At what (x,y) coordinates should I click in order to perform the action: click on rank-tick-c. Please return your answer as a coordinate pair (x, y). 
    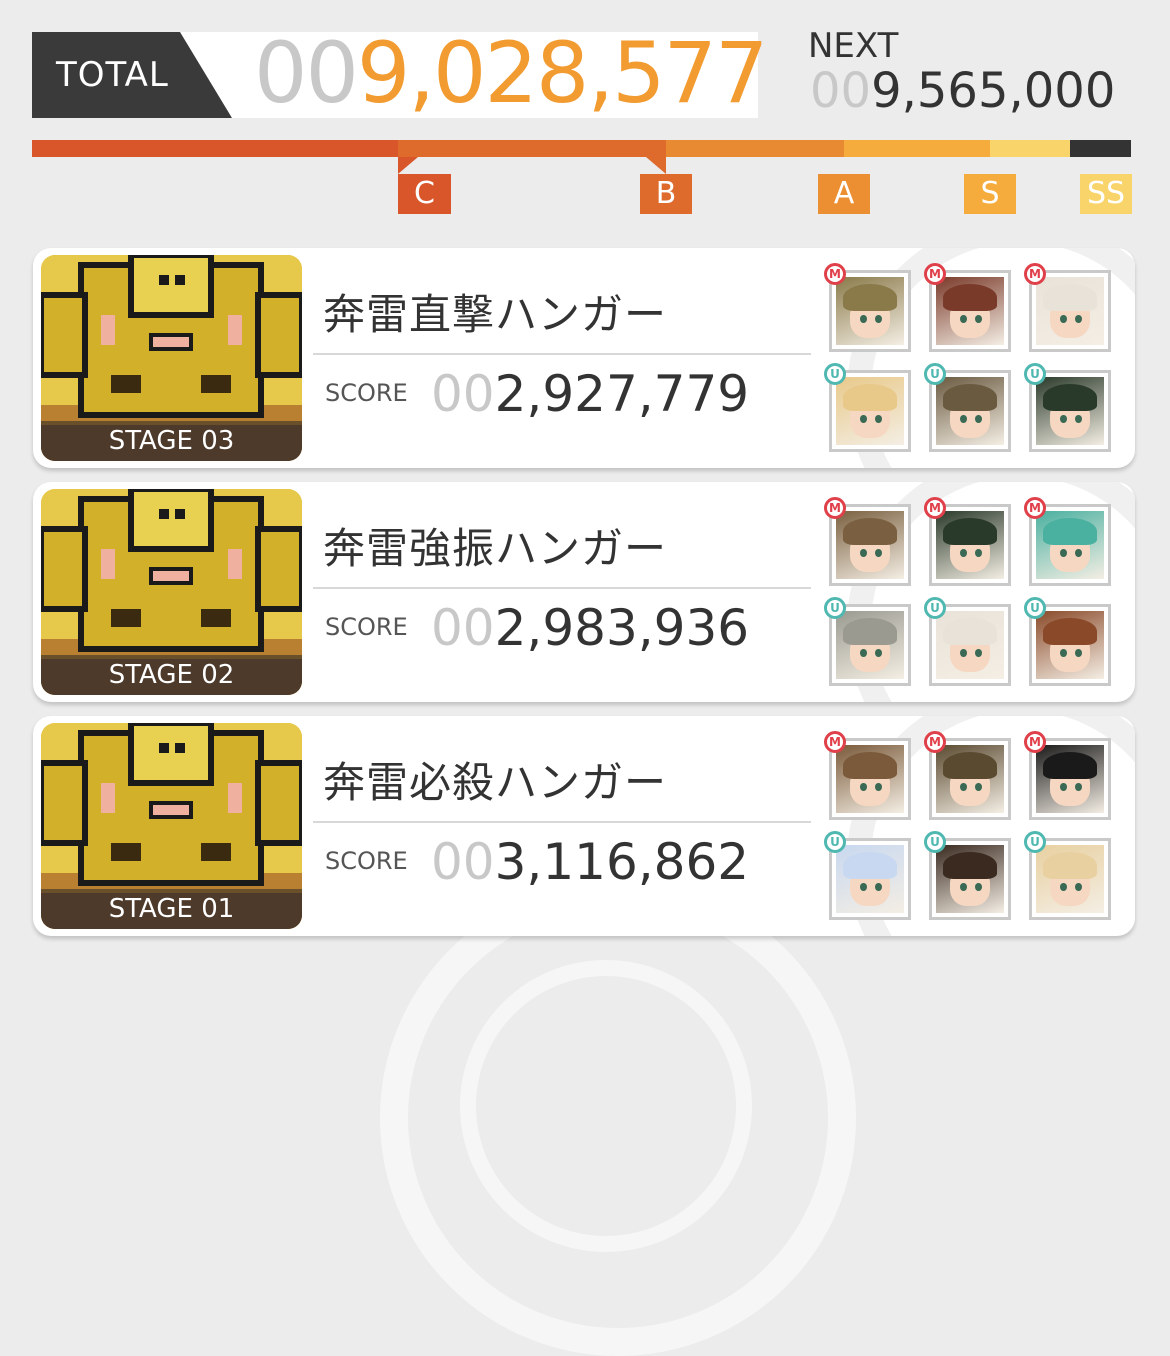
    Looking at the image, I should click on (408, 165).